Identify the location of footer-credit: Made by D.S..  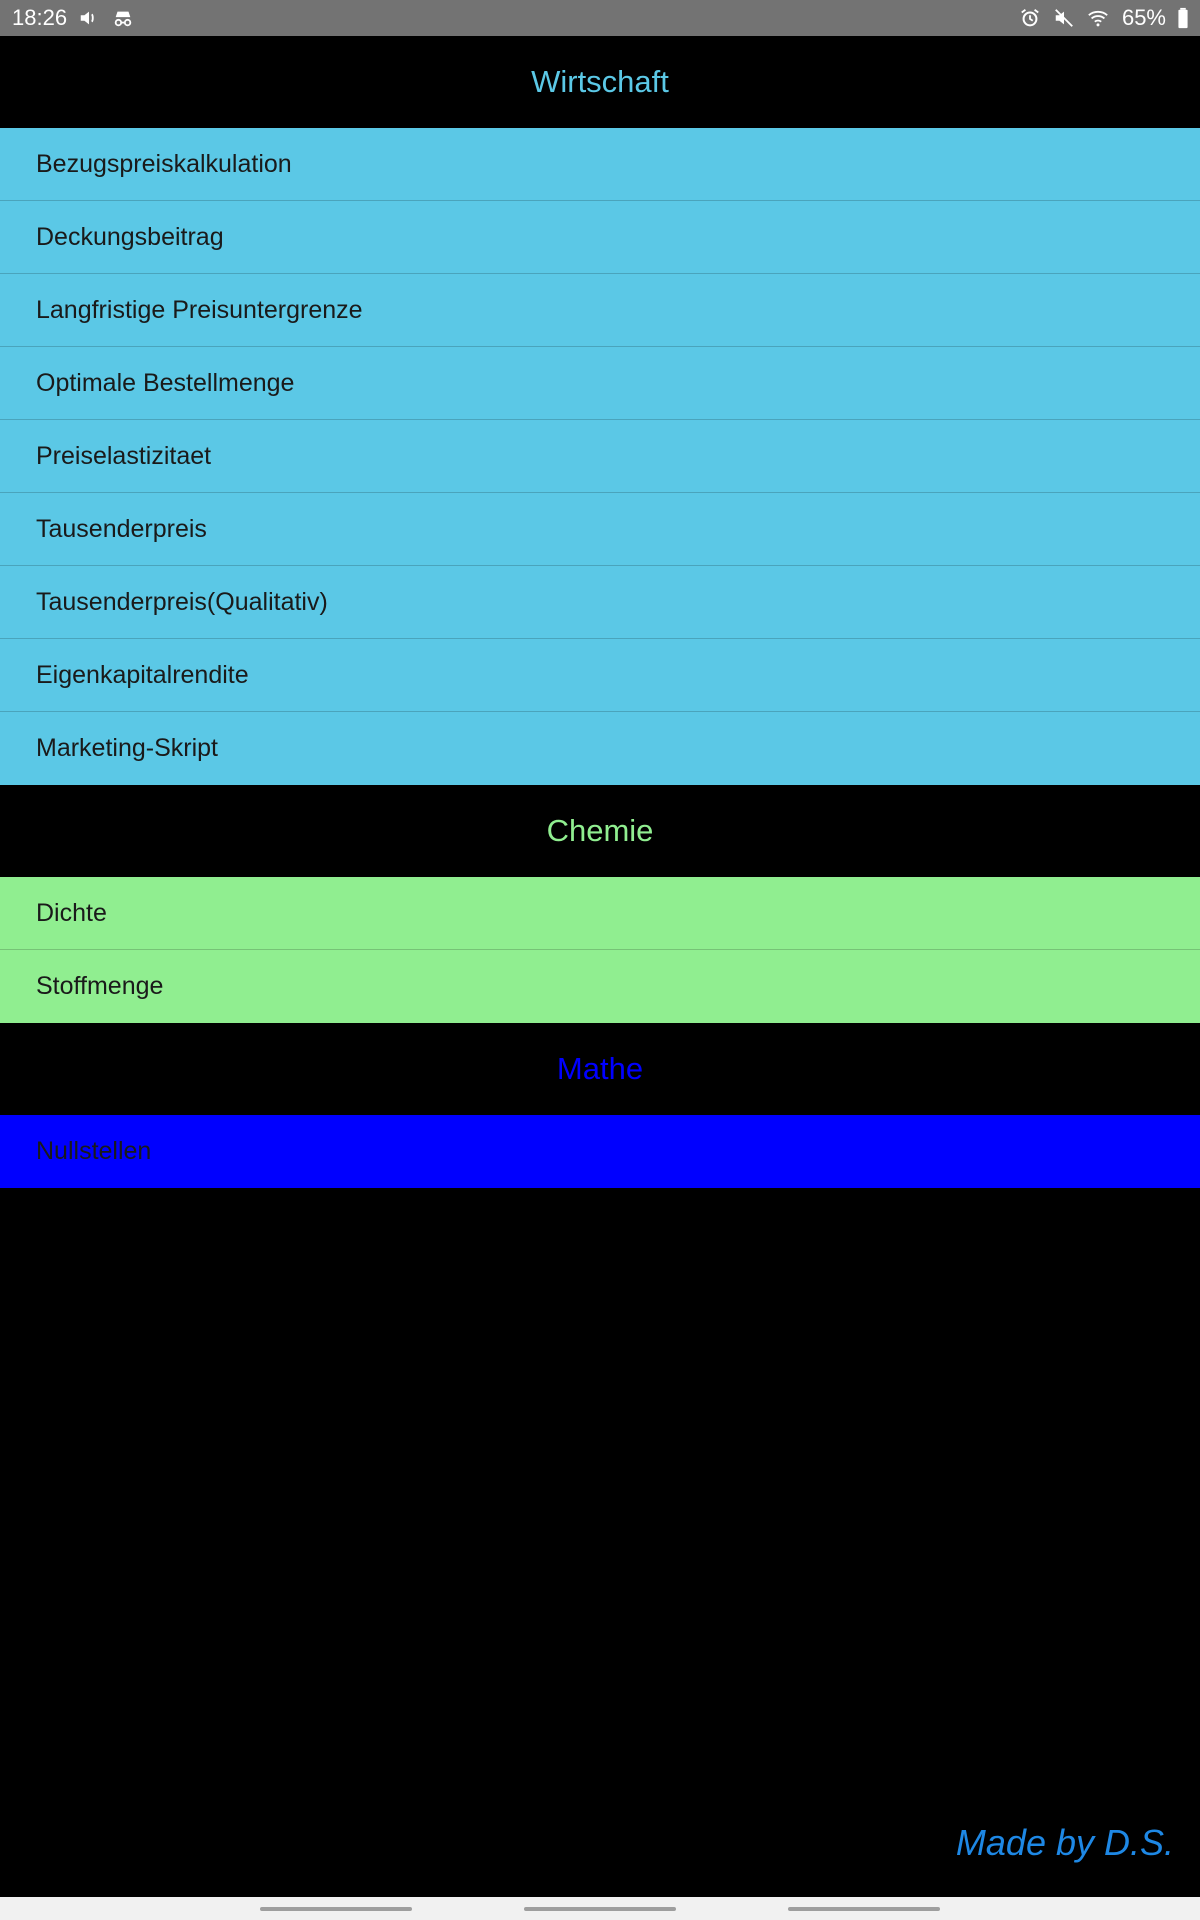
(1064, 1842).